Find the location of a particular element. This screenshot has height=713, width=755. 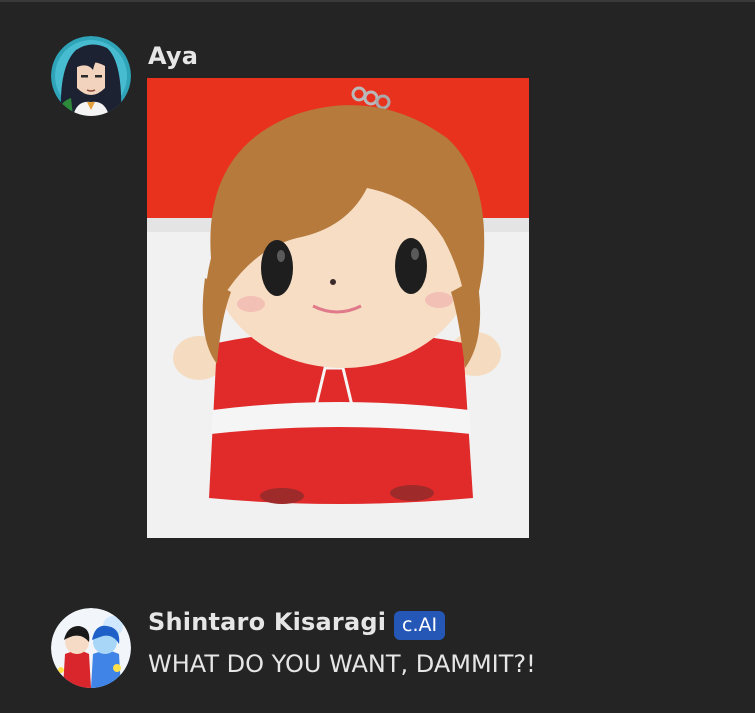

message-text: WHAT DO YOU WANT, DAMMIT?! is located at coordinates (342, 664).